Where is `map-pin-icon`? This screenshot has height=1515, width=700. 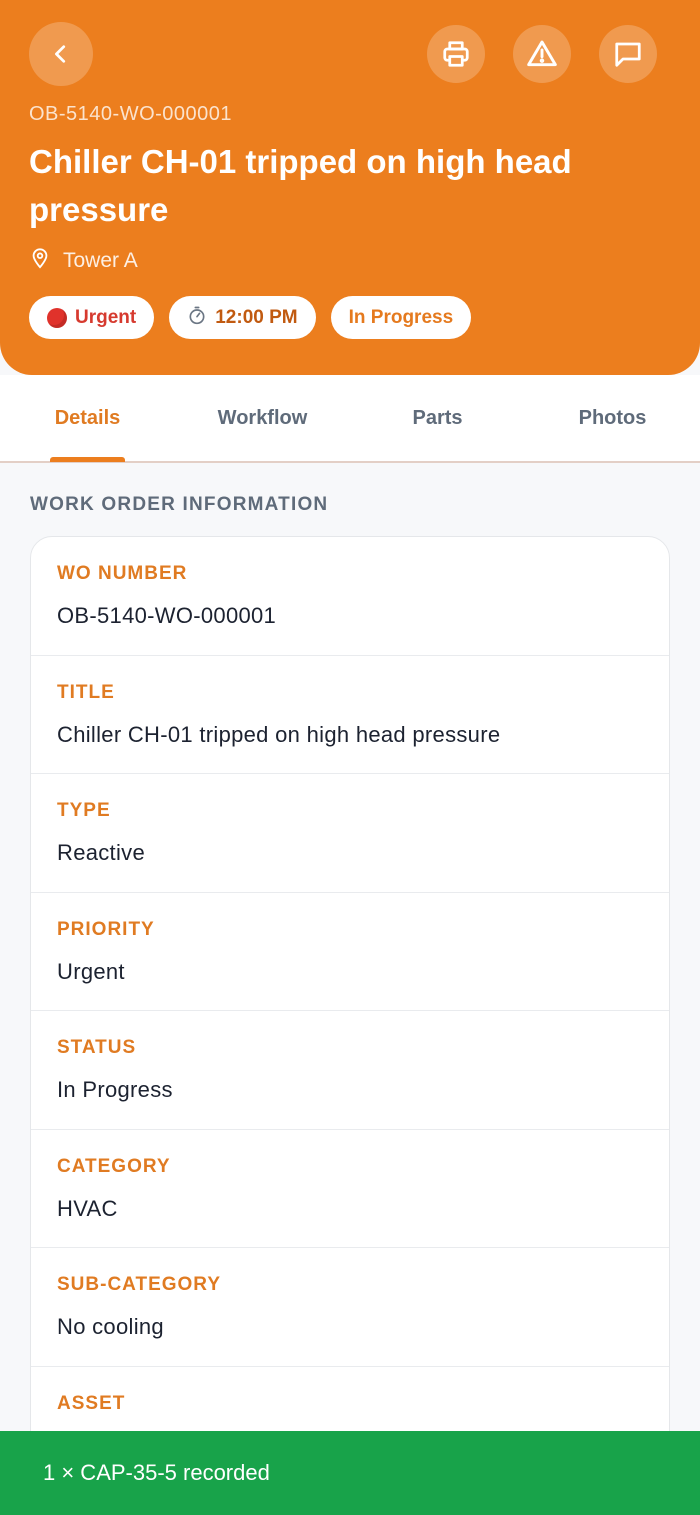
map-pin-icon is located at coordinates (40, 261).